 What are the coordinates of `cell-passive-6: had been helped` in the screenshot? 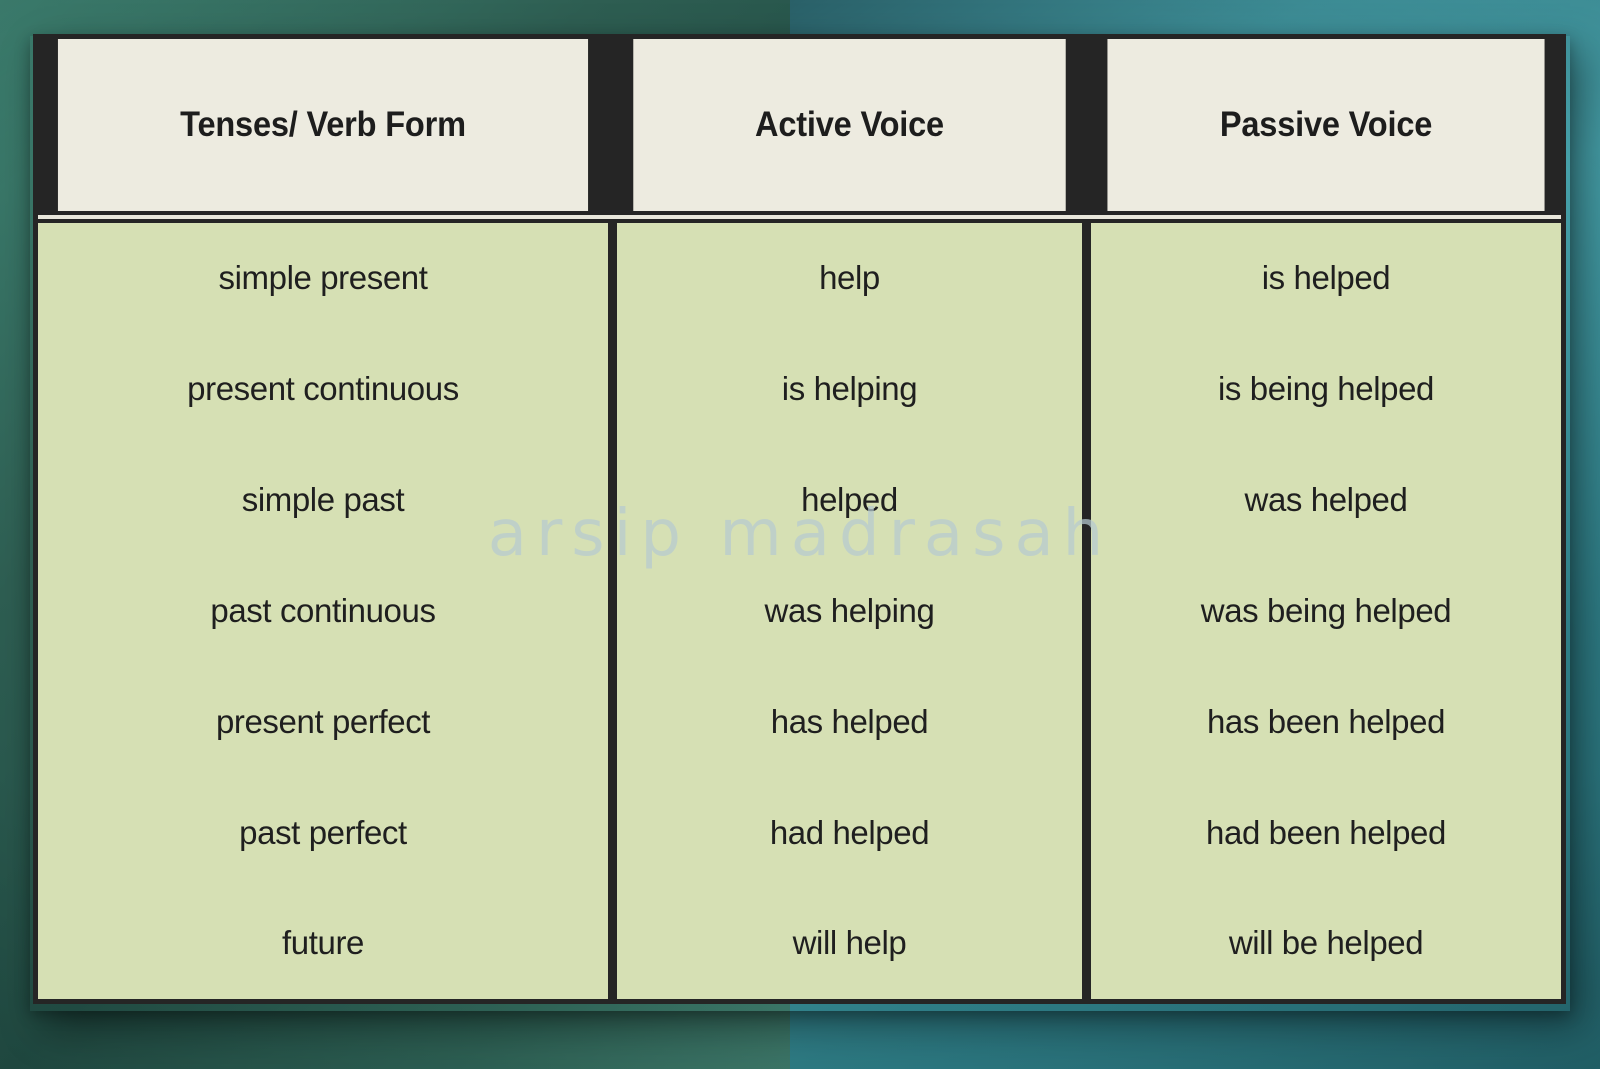 It's located at (1326, 832).